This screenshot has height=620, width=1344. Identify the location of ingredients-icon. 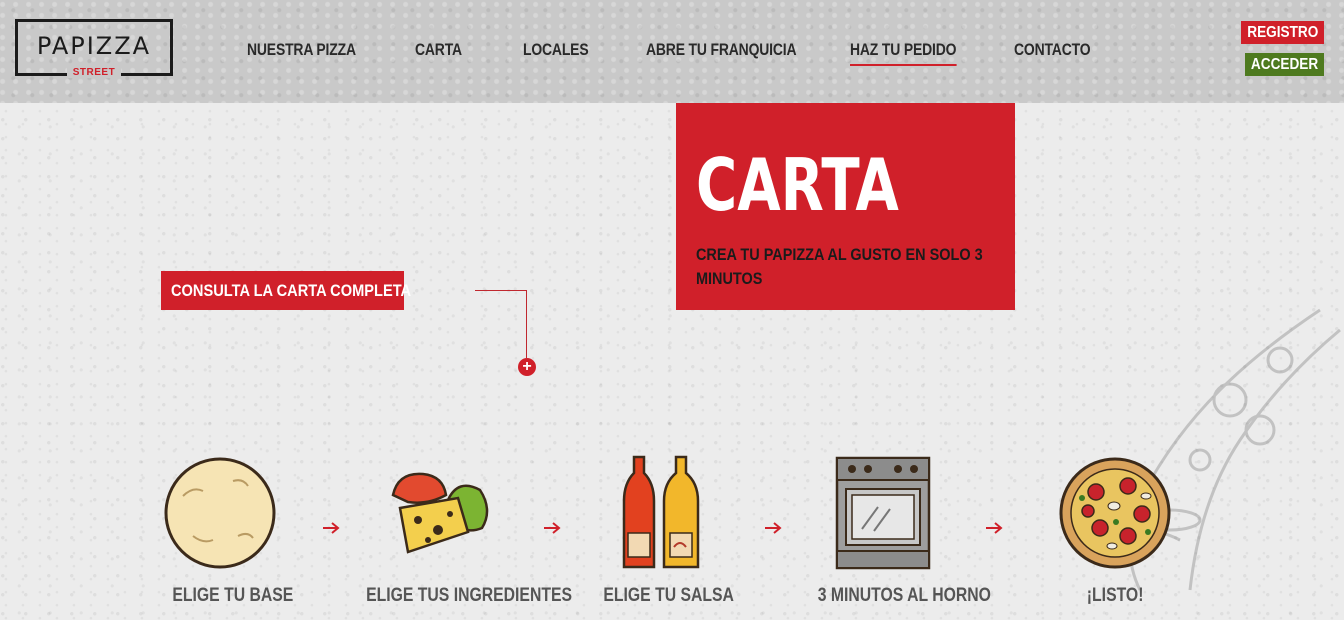
(440, 513).